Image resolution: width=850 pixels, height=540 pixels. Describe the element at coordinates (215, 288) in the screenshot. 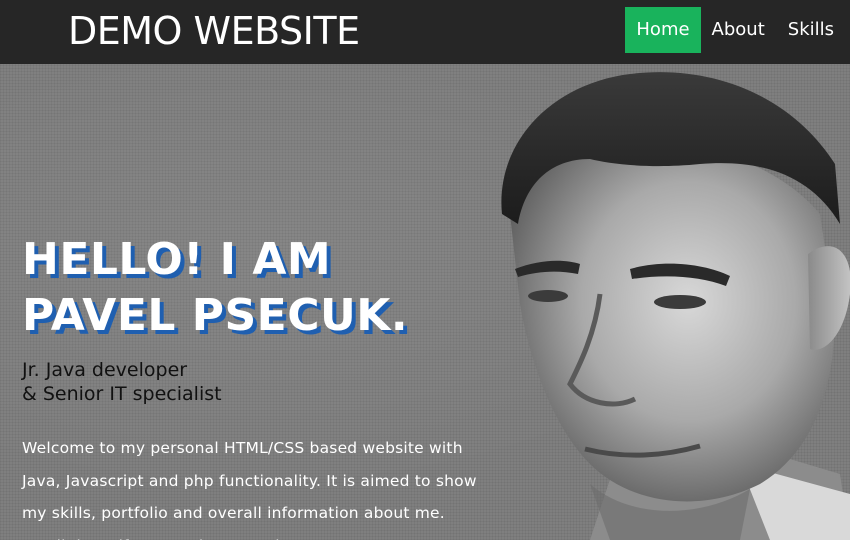

I see `hero-headline: HELLO! I AM PAVEL PSECUK.` at that location.